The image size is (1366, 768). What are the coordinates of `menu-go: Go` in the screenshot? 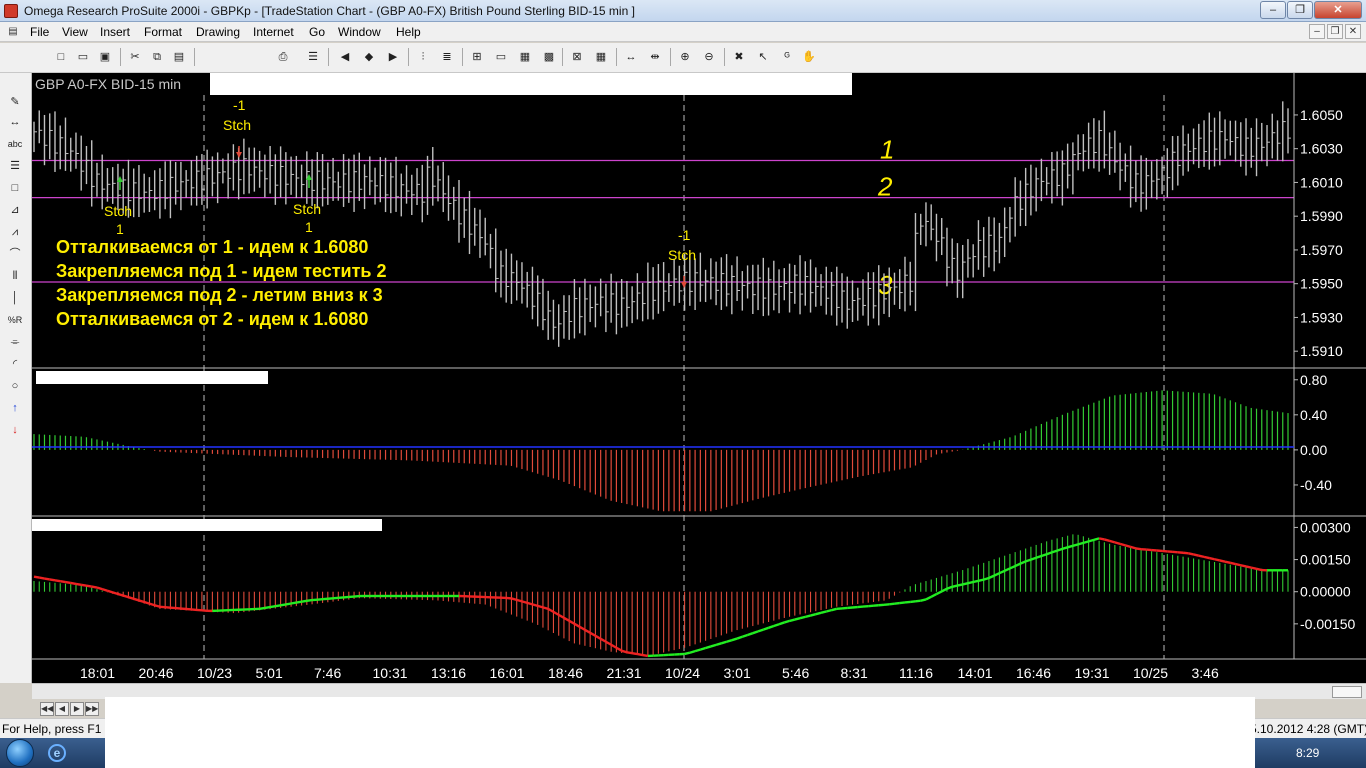 It's located at (317, 32).